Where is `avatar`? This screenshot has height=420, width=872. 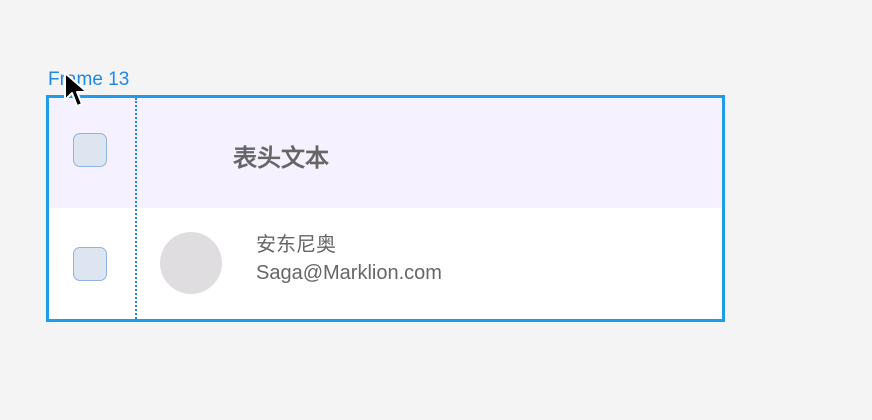 avatar is located at coordinates (191, 263).